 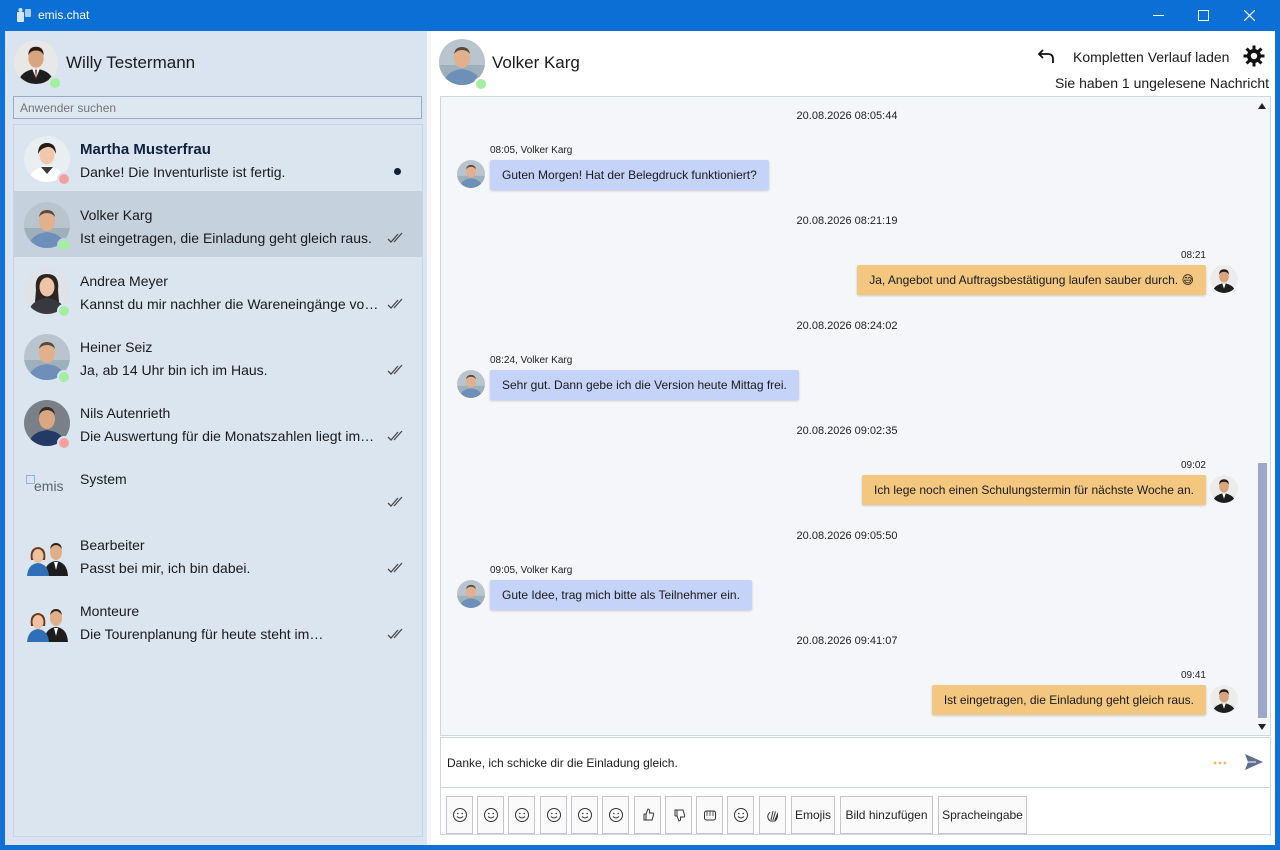 I want to click on date-separator: 20.08.2026 09:02:35, so click(x=847, y=431).